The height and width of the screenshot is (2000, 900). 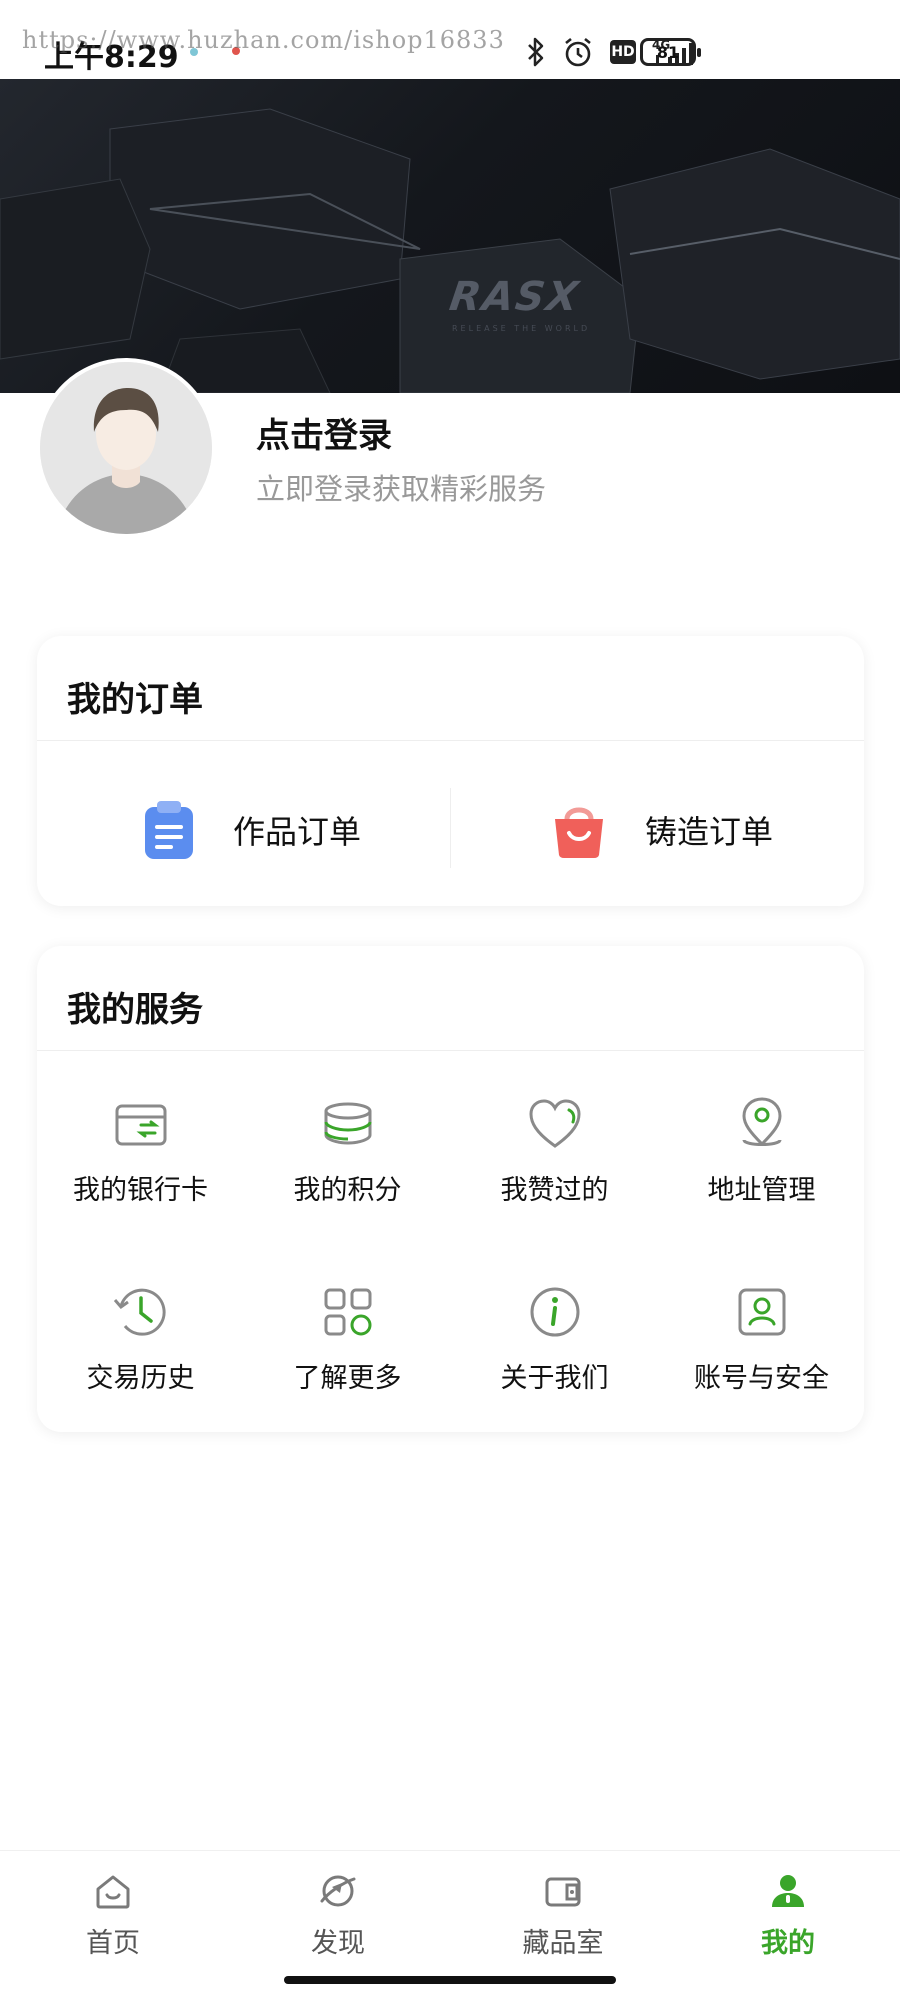 I want to click on grid-apps-icon, so click(x=347, y=1312).